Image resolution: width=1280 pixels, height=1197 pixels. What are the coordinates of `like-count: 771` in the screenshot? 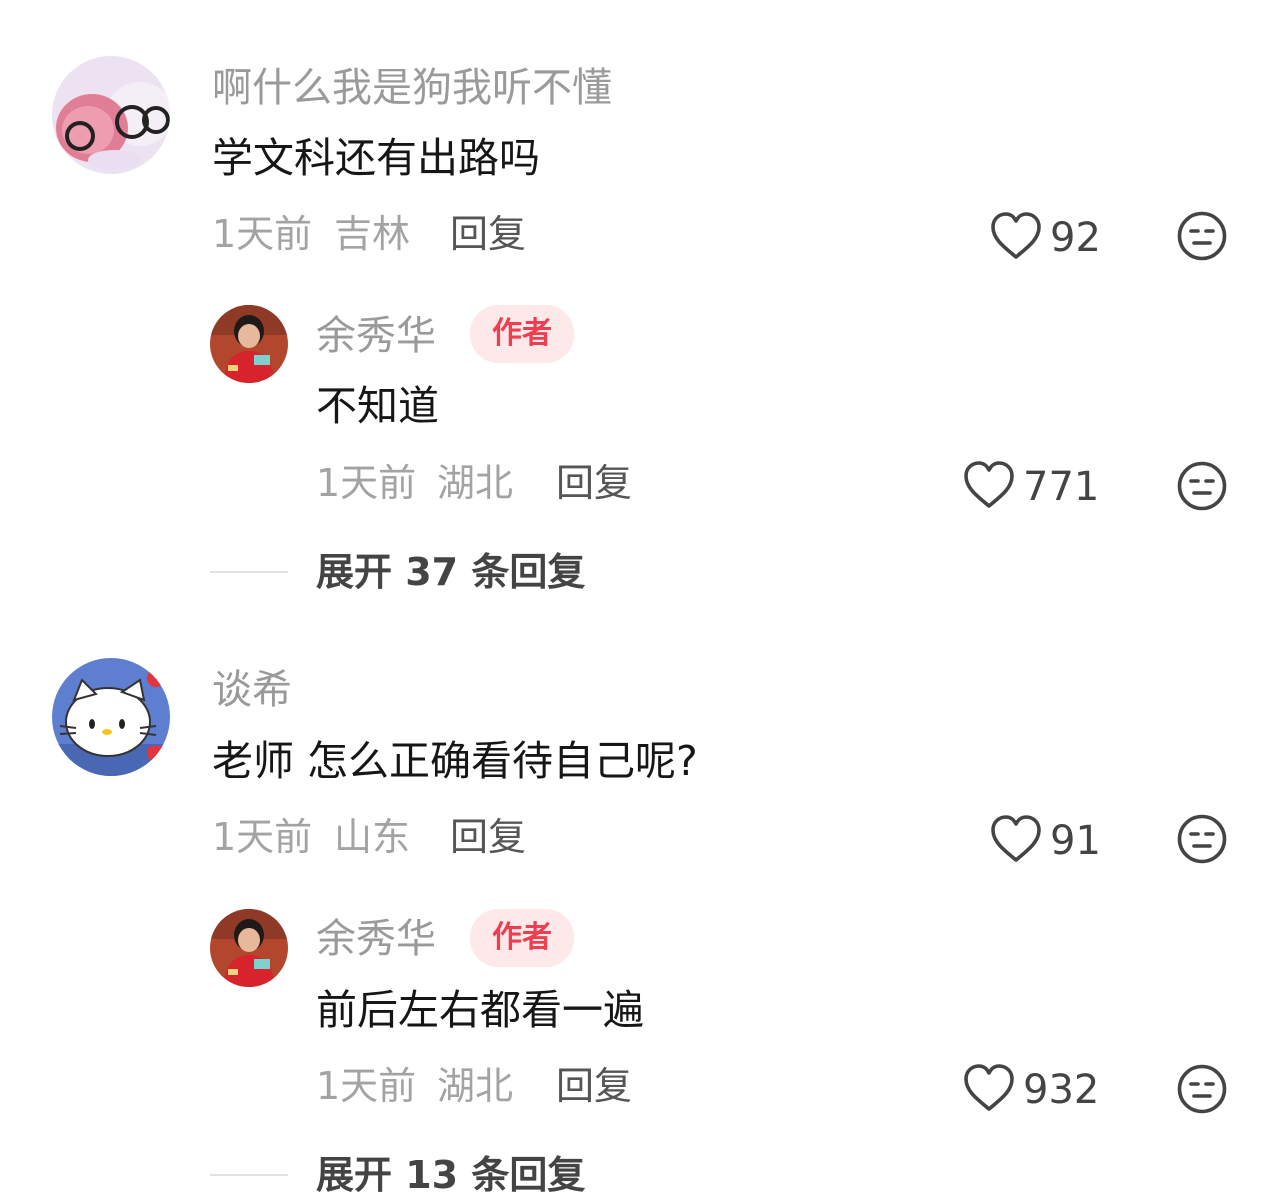 It's located at (1061, 487).